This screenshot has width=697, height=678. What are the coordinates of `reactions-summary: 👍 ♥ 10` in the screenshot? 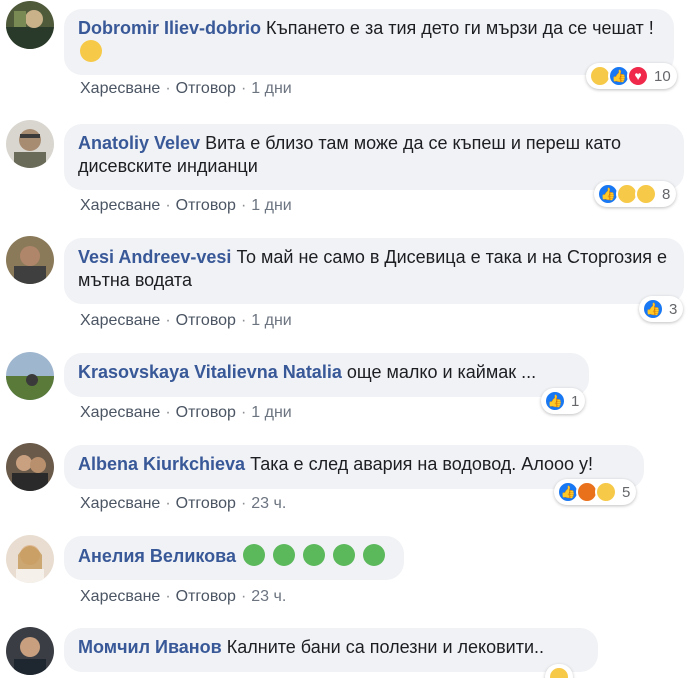 It's located at (631, 76).